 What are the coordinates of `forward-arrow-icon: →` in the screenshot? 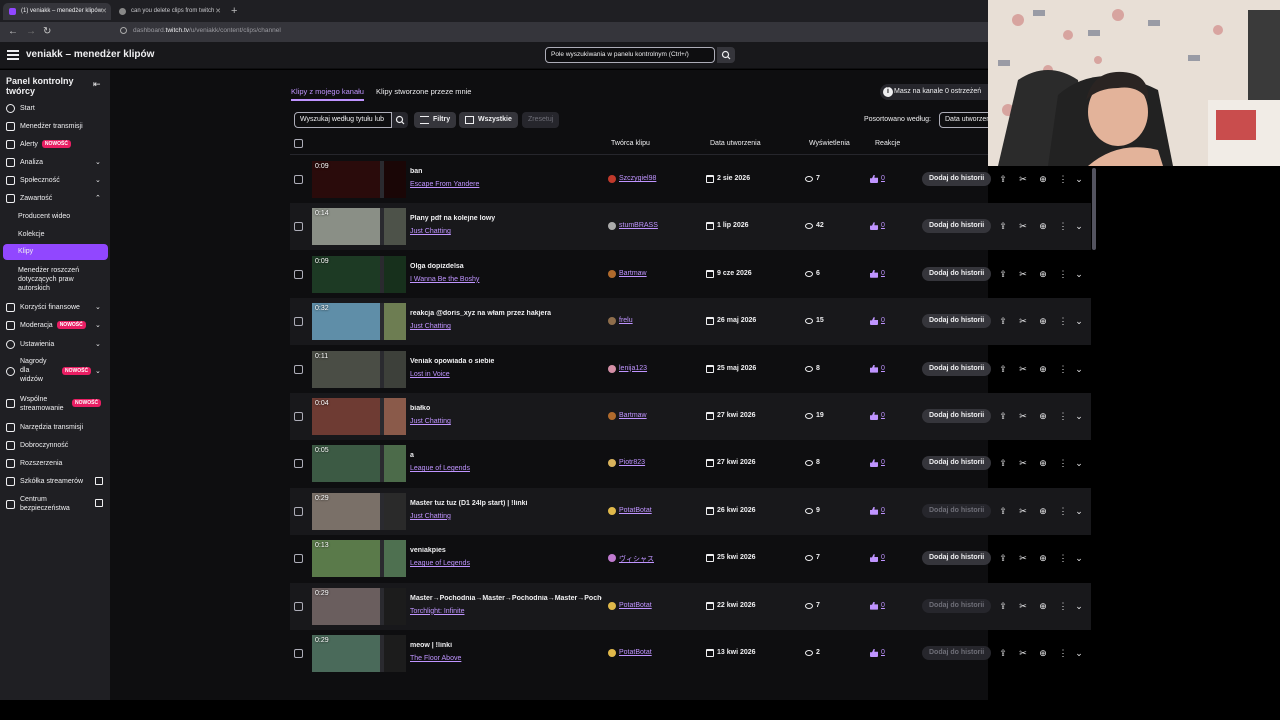 It's located at (31, 32).